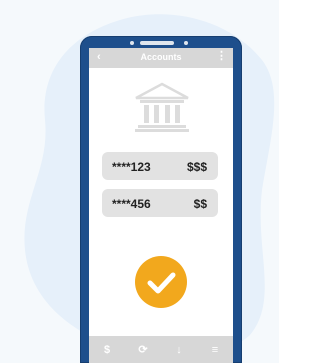 The image size is (320, 363). What do you see at coordinates (221, 56) in the screenshot?
I see `more-vertical-icon: ⋮` at bounding box center [221, 56].